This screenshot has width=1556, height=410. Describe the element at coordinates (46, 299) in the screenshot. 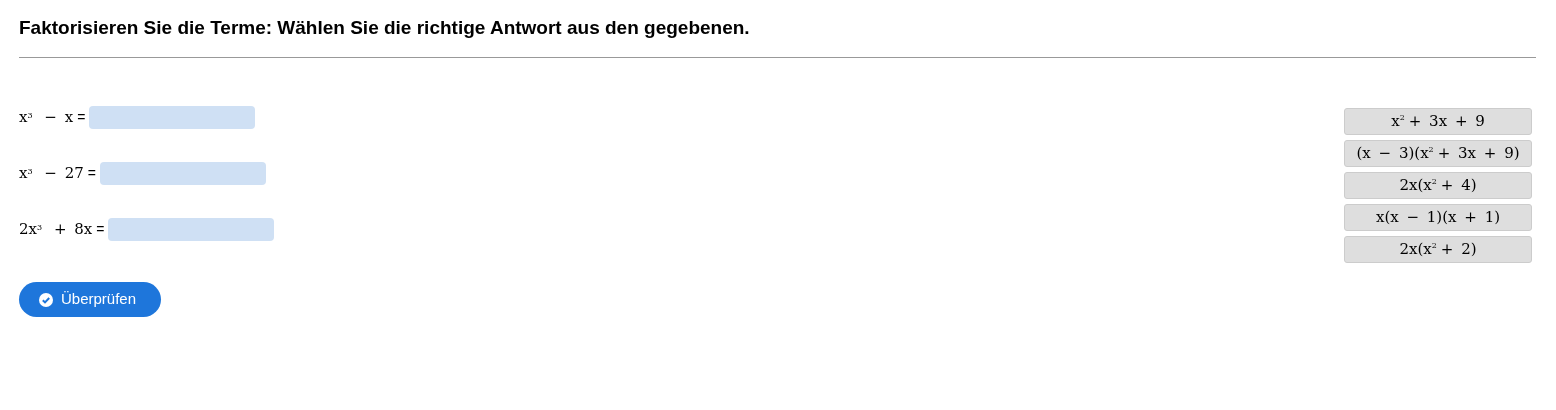

I see `check-circle-icon` at that location.